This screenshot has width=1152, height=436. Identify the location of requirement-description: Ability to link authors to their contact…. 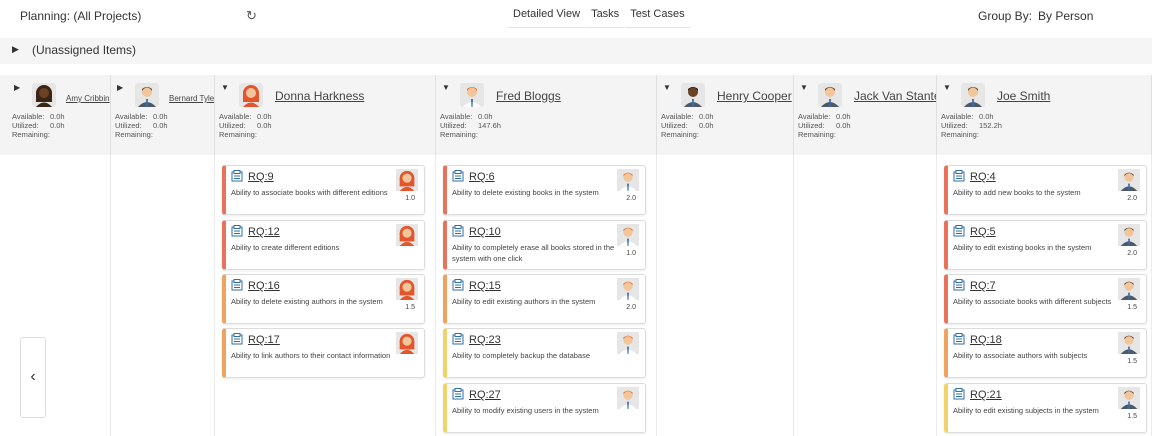
(311, 355).